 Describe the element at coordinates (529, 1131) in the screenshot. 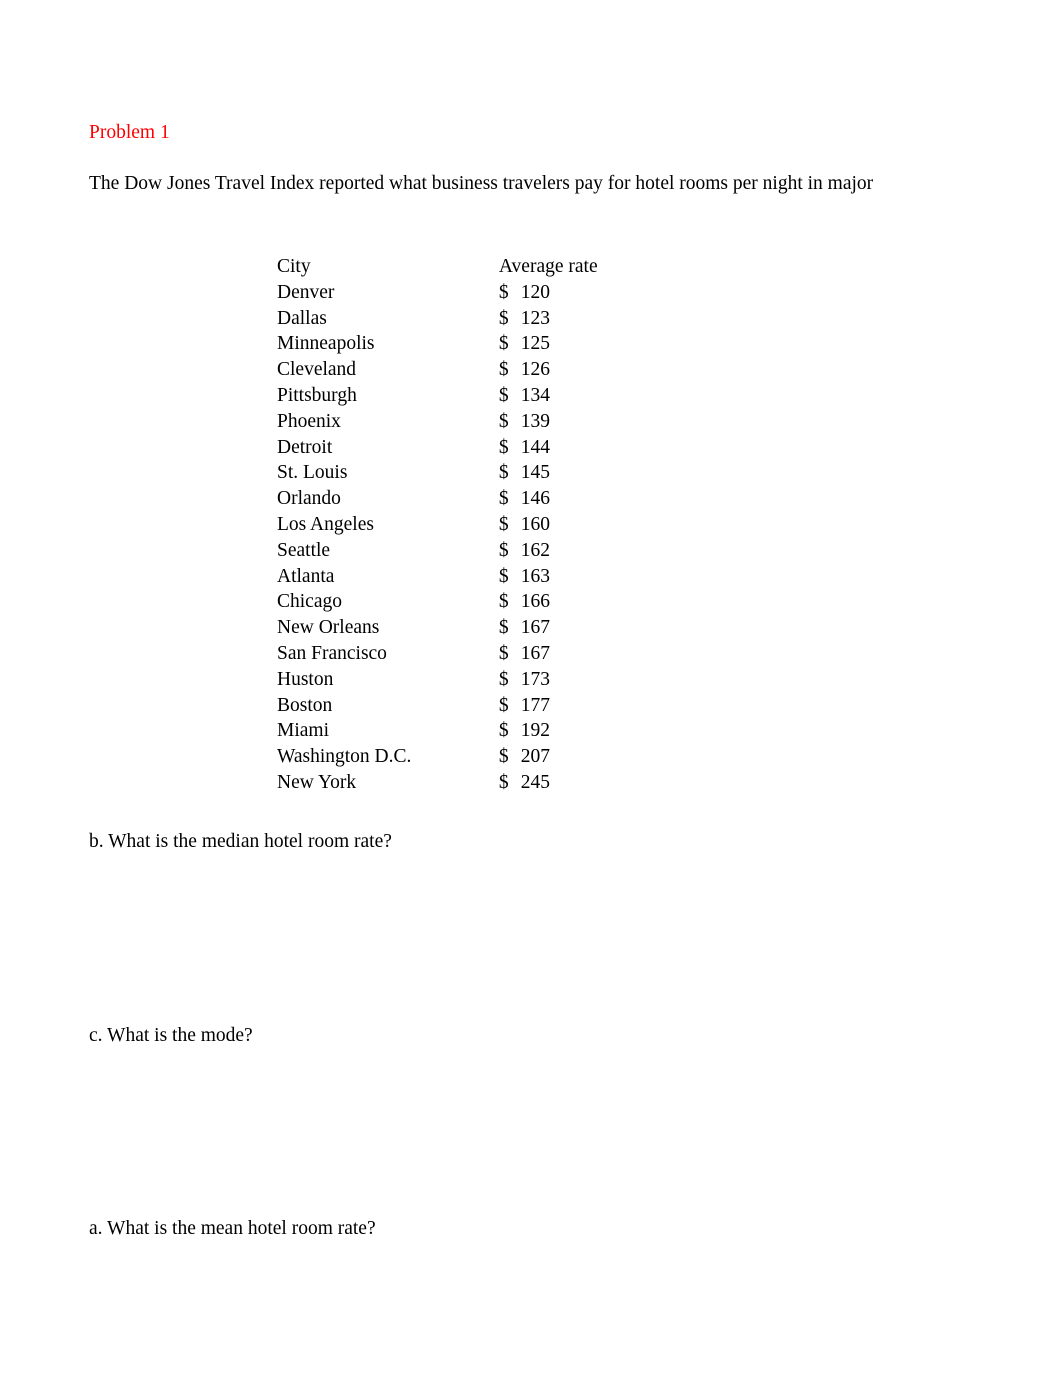

I see `answer-area-c` at that location.